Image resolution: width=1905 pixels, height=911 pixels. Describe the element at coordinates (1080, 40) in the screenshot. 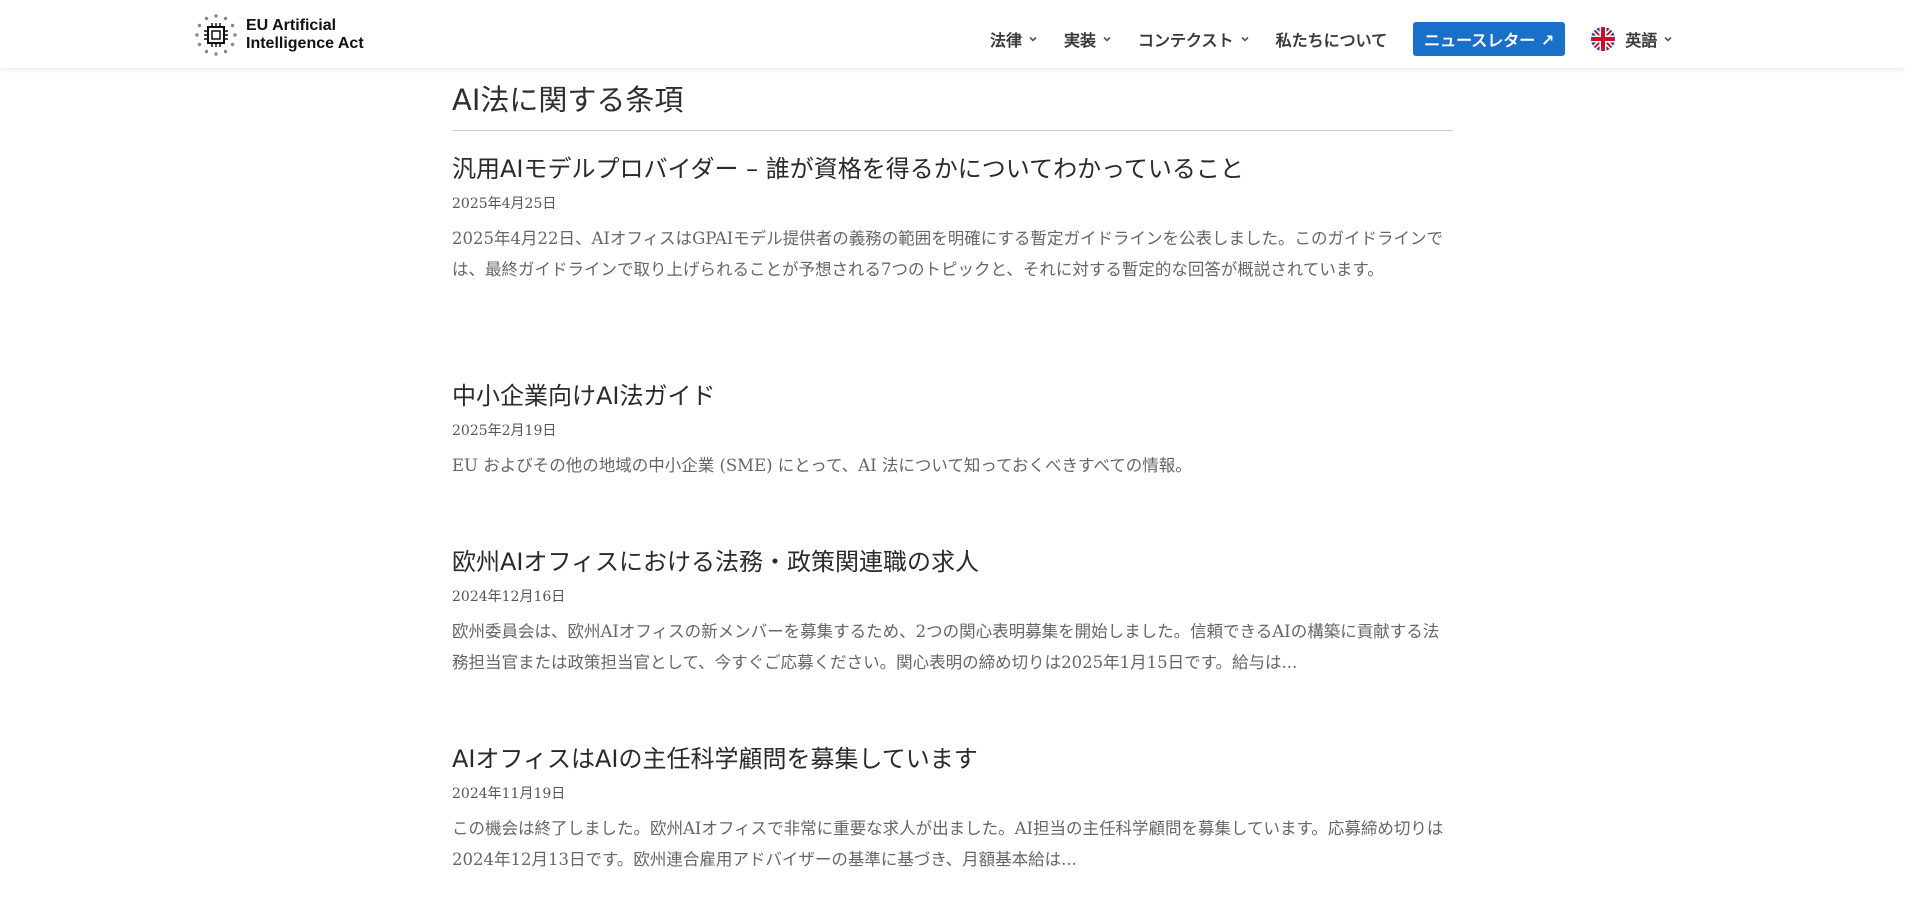

I see `nav-item-label: 実装` at that location.